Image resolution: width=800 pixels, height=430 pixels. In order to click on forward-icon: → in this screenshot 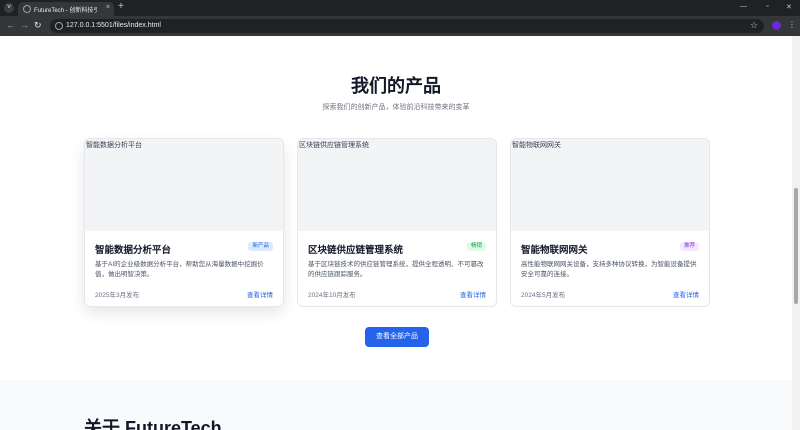, I will do `click(24, 25)`.